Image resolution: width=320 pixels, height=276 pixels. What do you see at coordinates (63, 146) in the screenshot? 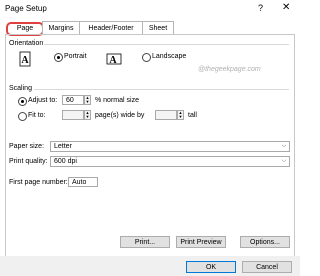
I see `paper-size-value: Letter` at bounding box center [63, 146].